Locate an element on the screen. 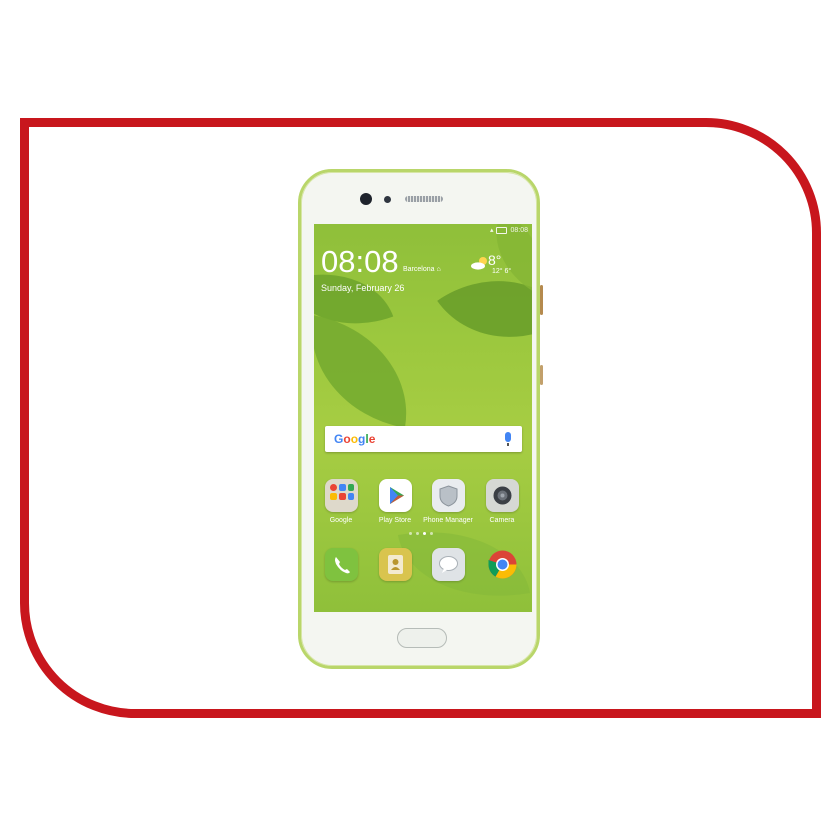 The image size is (840, 840). temperature: 8° is located at coordinates (494, 260).